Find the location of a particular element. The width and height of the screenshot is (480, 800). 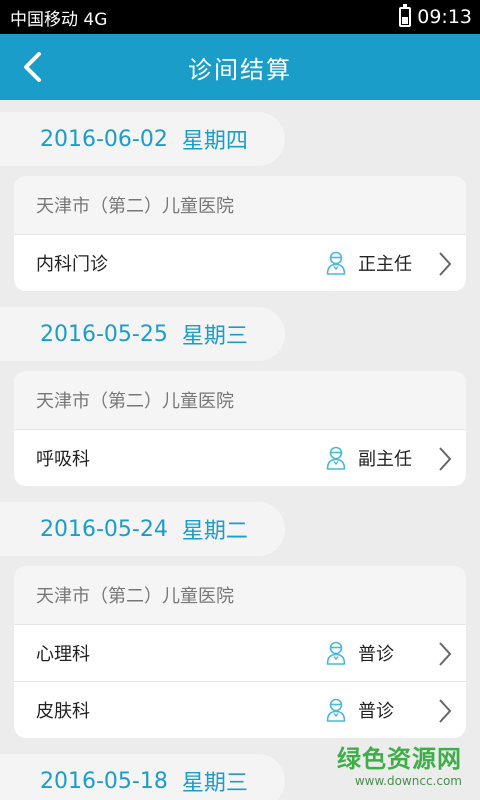

chevron-left-icon is located at coordinates (32, 67).